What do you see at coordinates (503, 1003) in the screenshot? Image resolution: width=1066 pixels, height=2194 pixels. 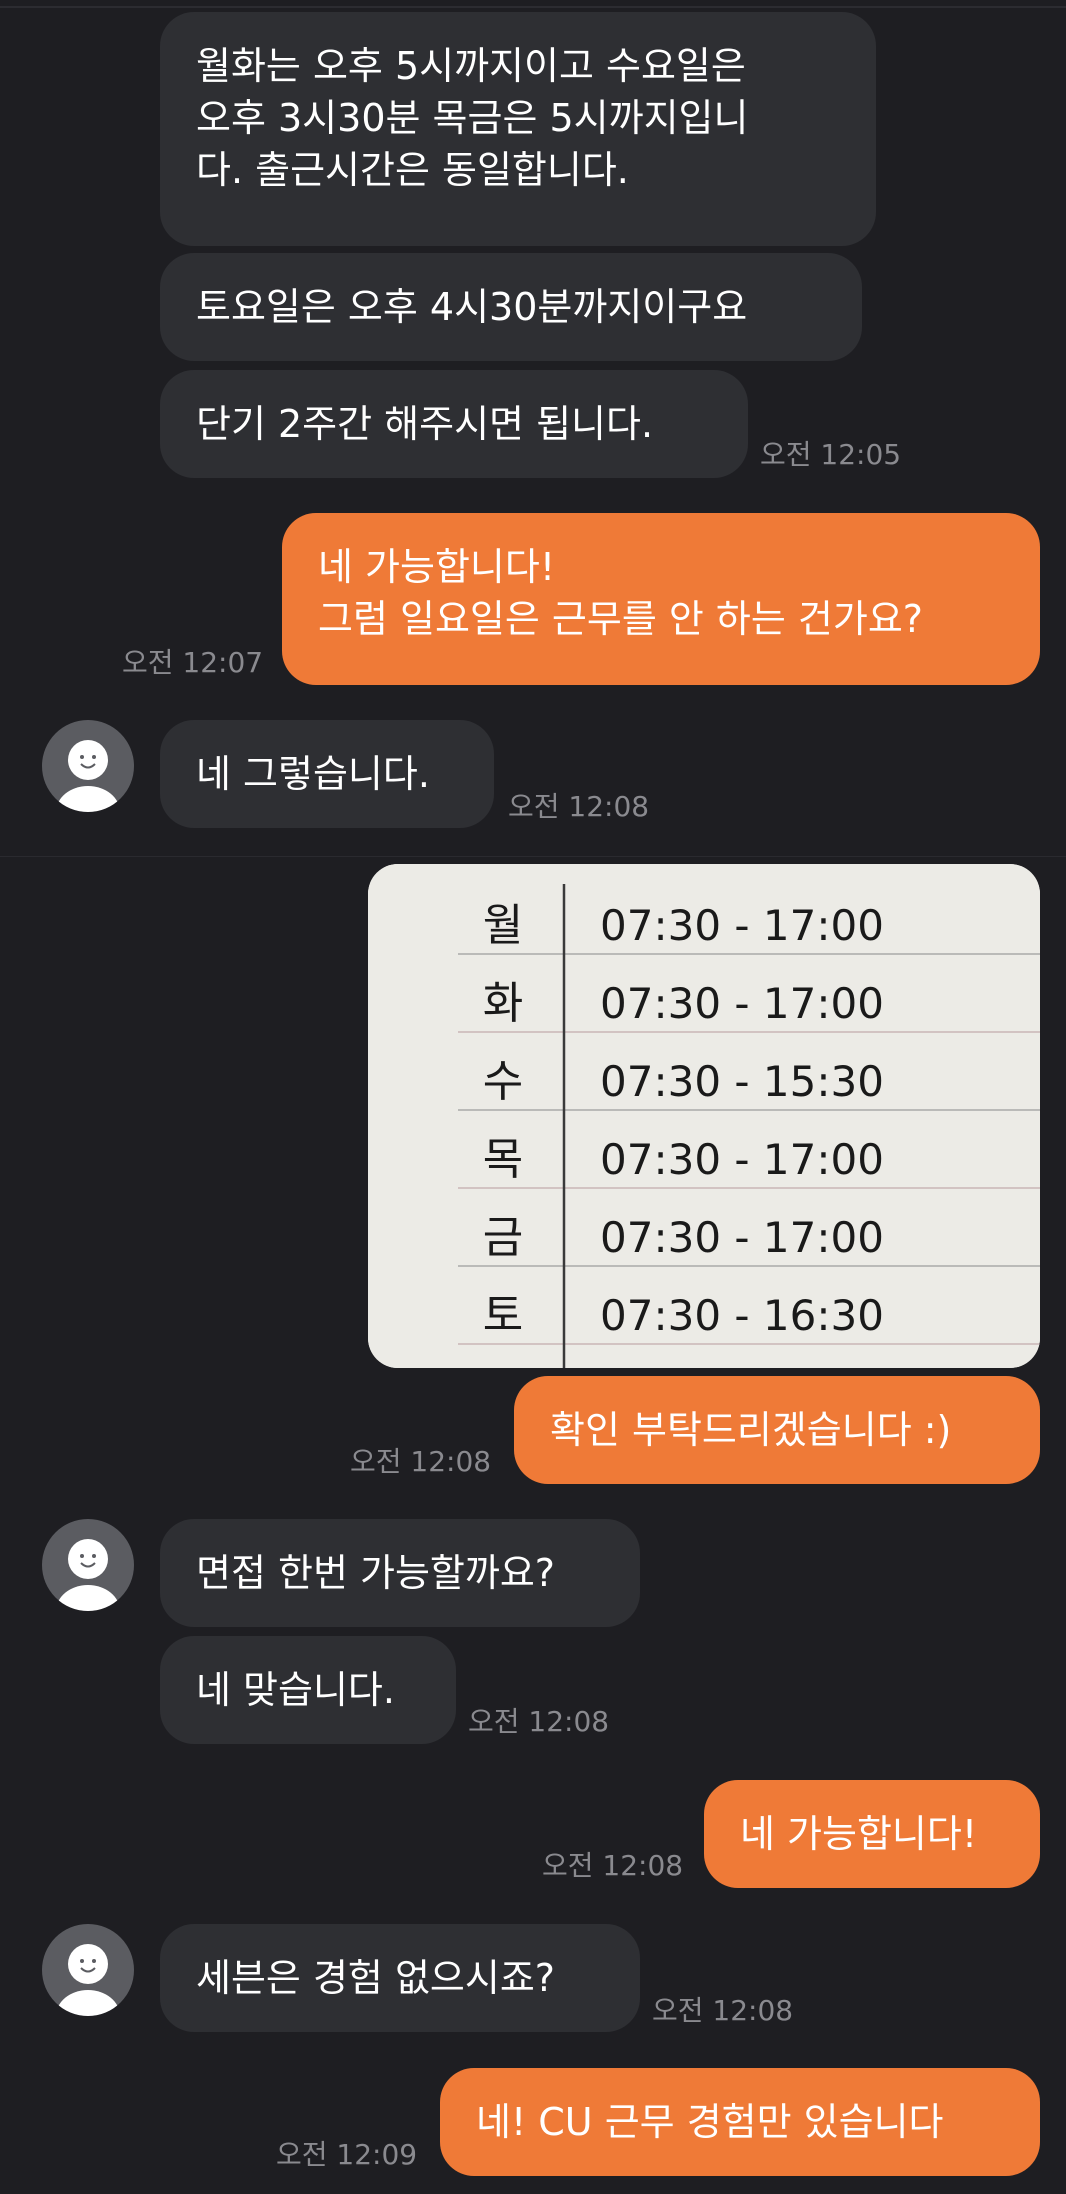 I see `schedule-day-label: 화` at bounding box center [503, 1003].